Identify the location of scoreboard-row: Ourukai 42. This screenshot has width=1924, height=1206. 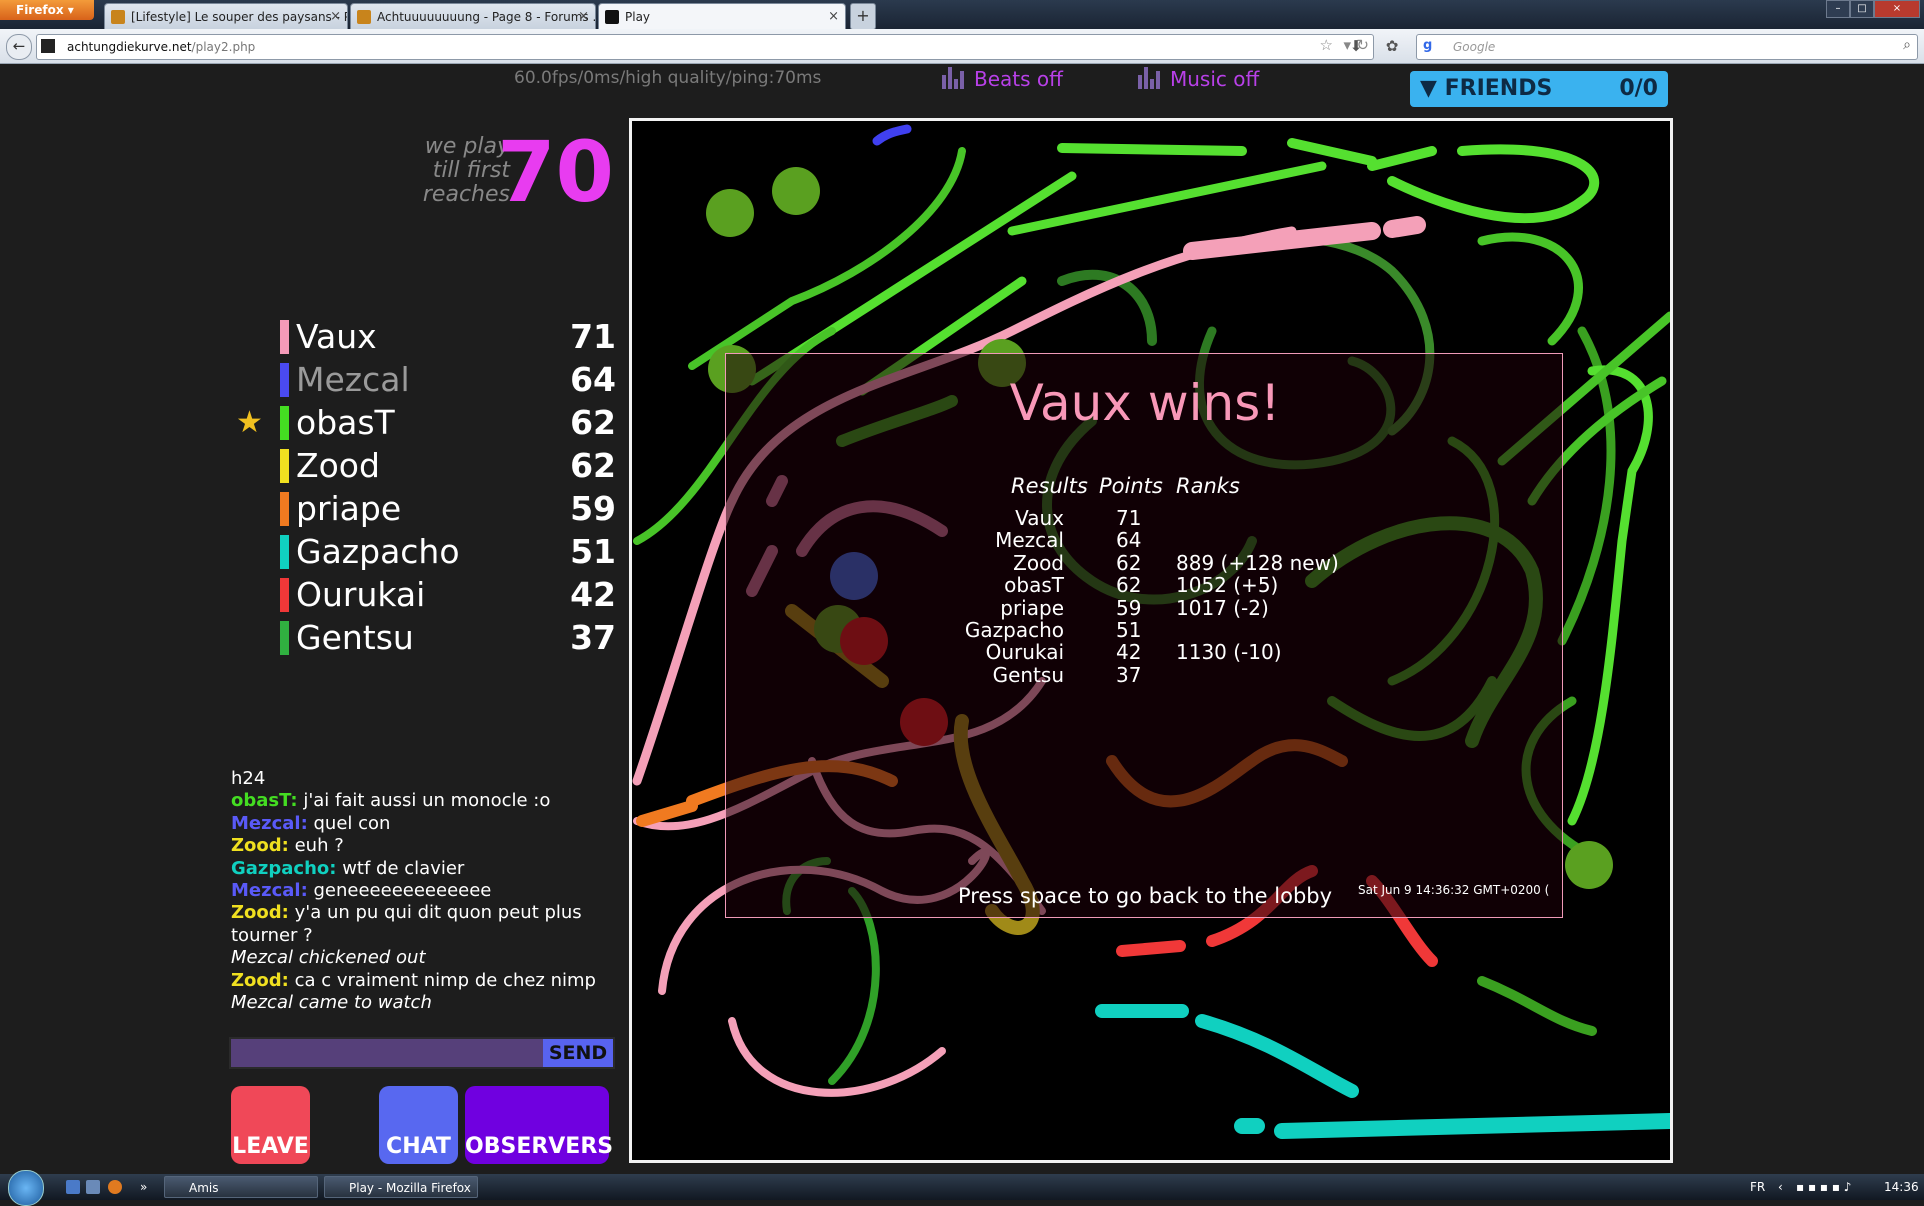
(423, 595).